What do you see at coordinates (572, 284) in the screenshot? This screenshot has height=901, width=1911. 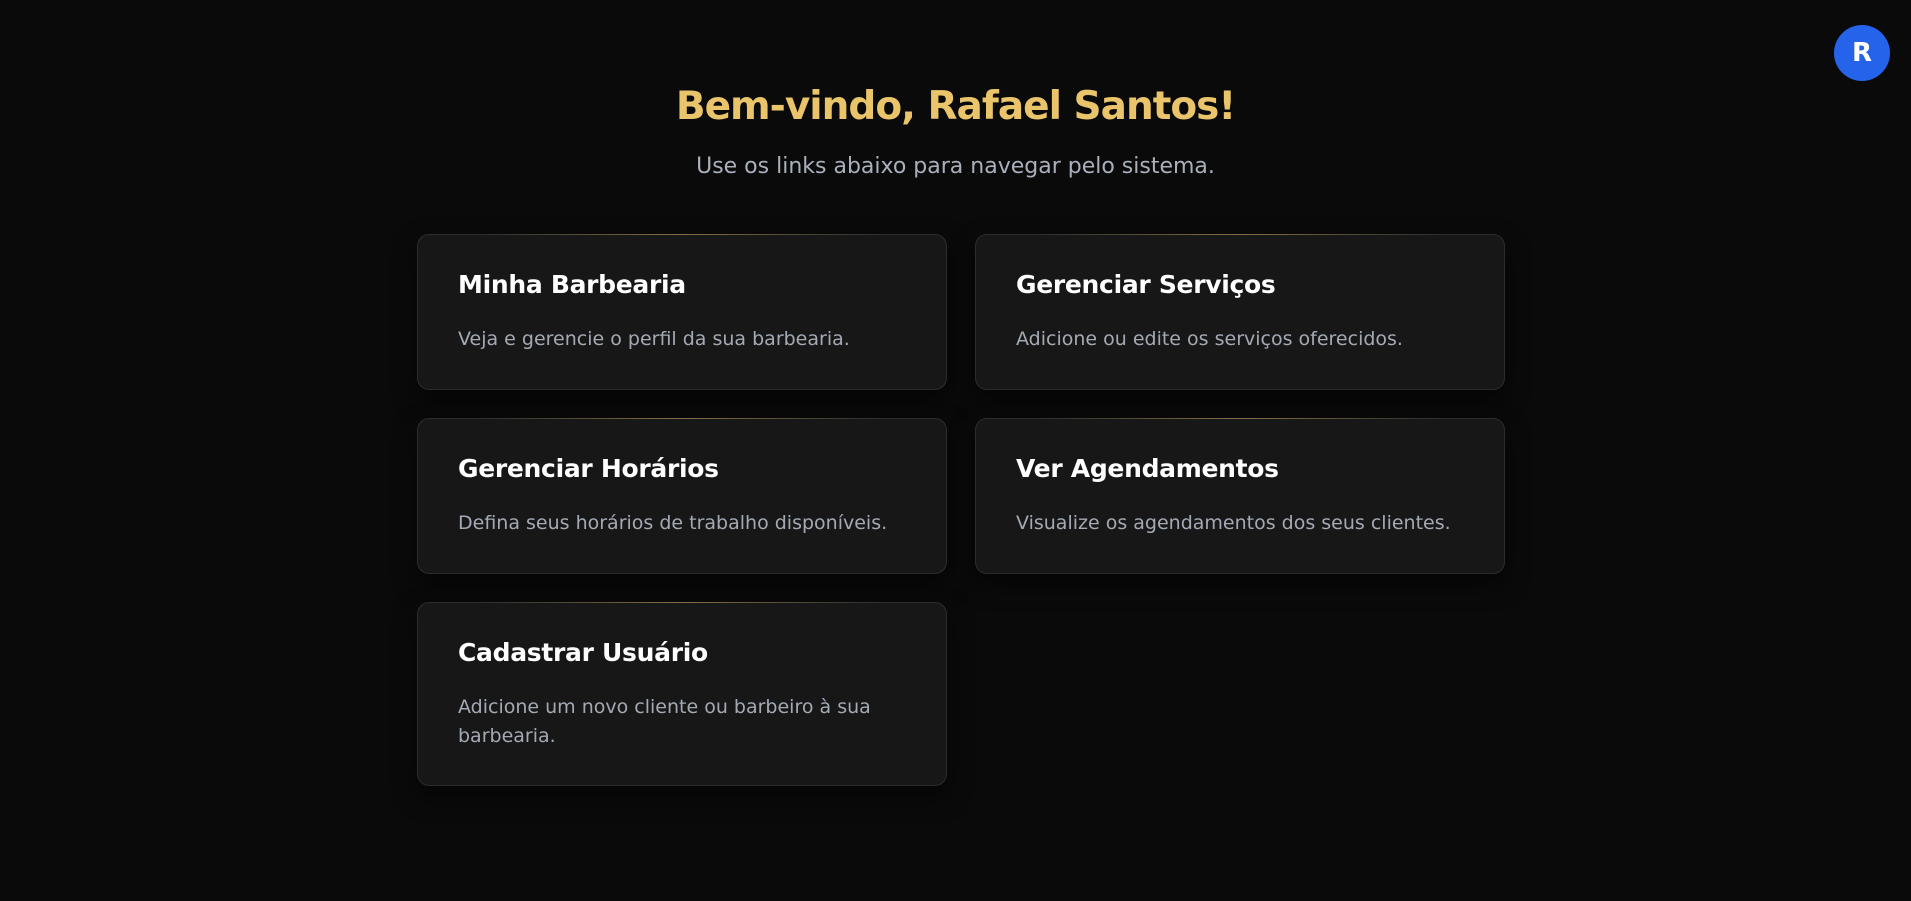 I see `card-title: Minha Barbearia` at bounding box center [572, 284].